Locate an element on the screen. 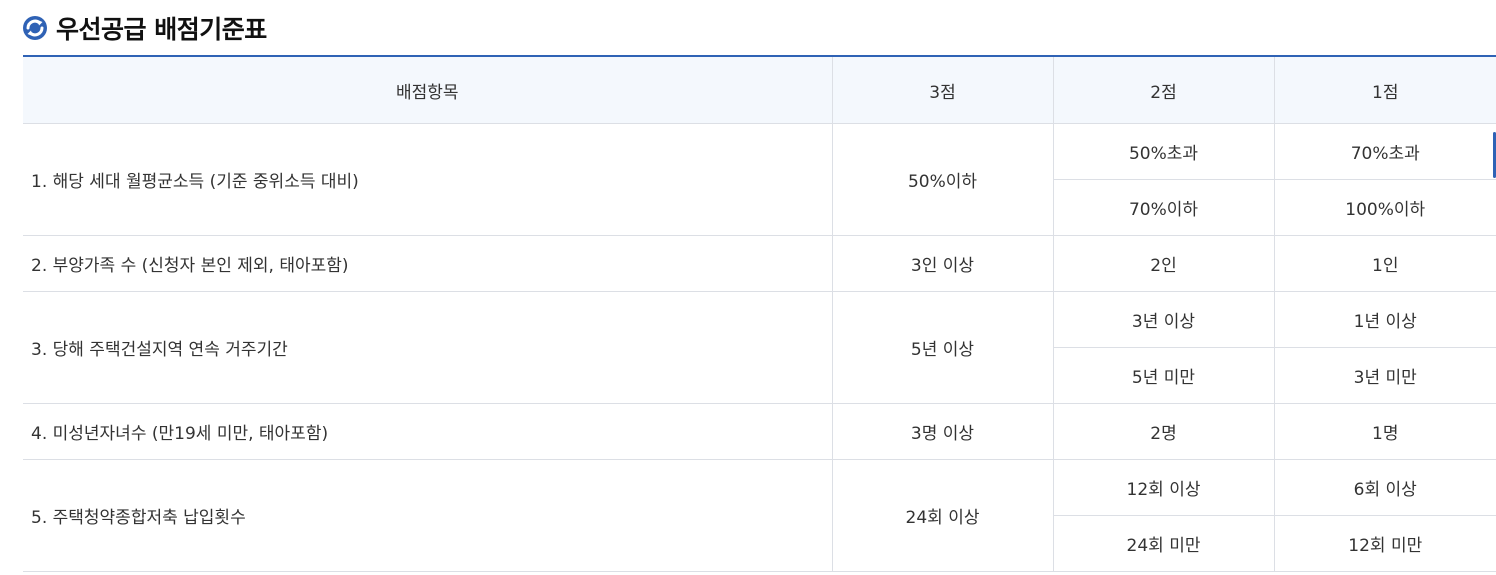 This screenshot has width=1496, height=575. page-title: 우선공급 배점기준표 is located at coordinates (161, 29).